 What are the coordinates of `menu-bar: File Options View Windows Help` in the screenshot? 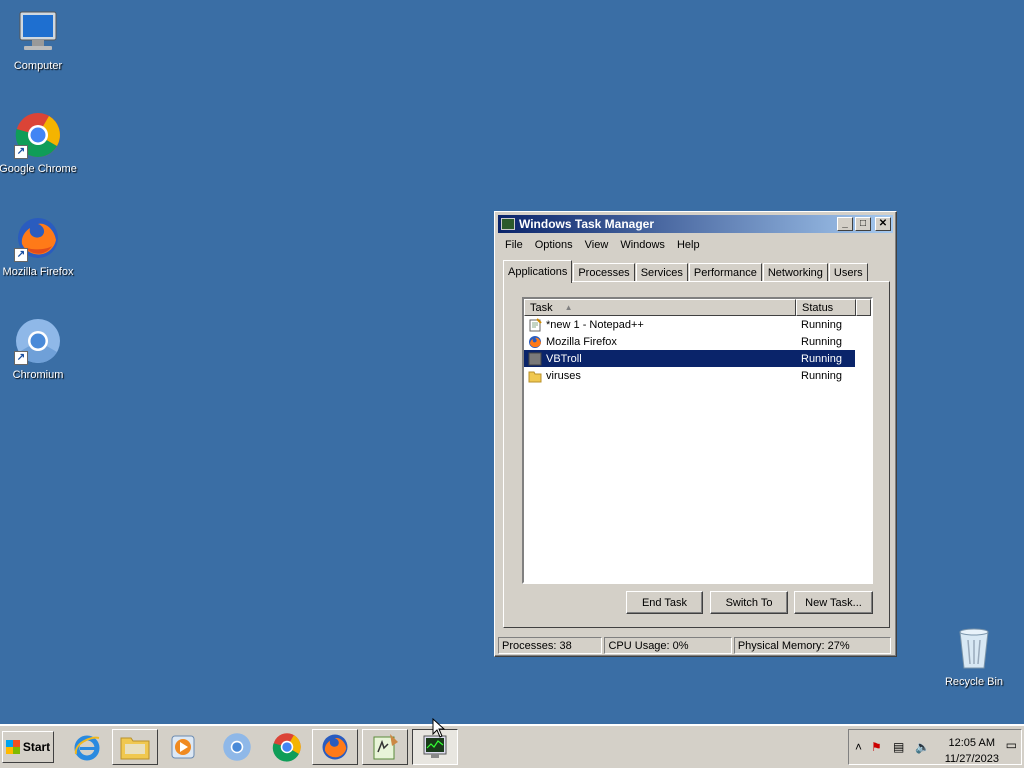 It's located at (602, 245).